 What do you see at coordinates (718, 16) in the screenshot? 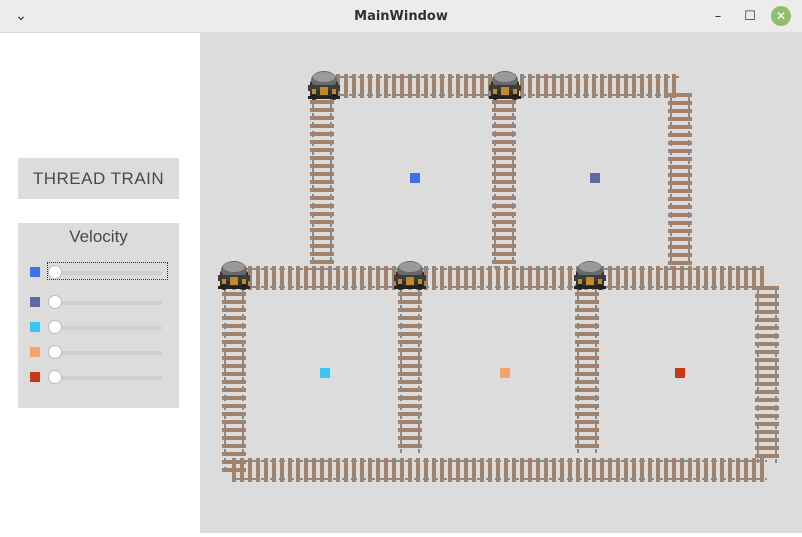
I see `minimize-icon: –` at bounding box center [718, 16].